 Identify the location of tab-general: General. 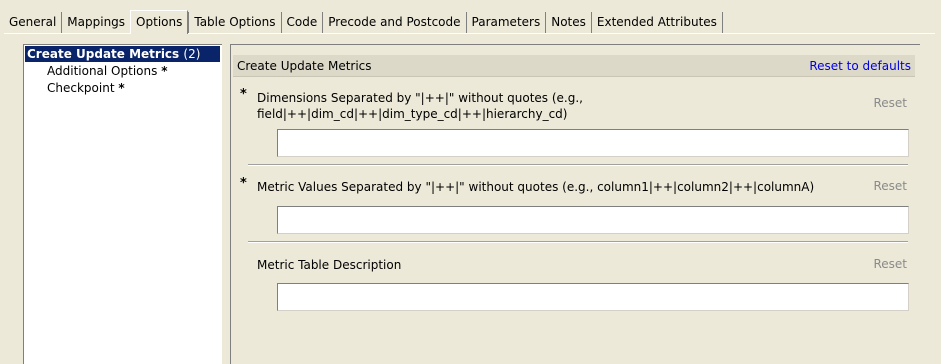
(32, 22).